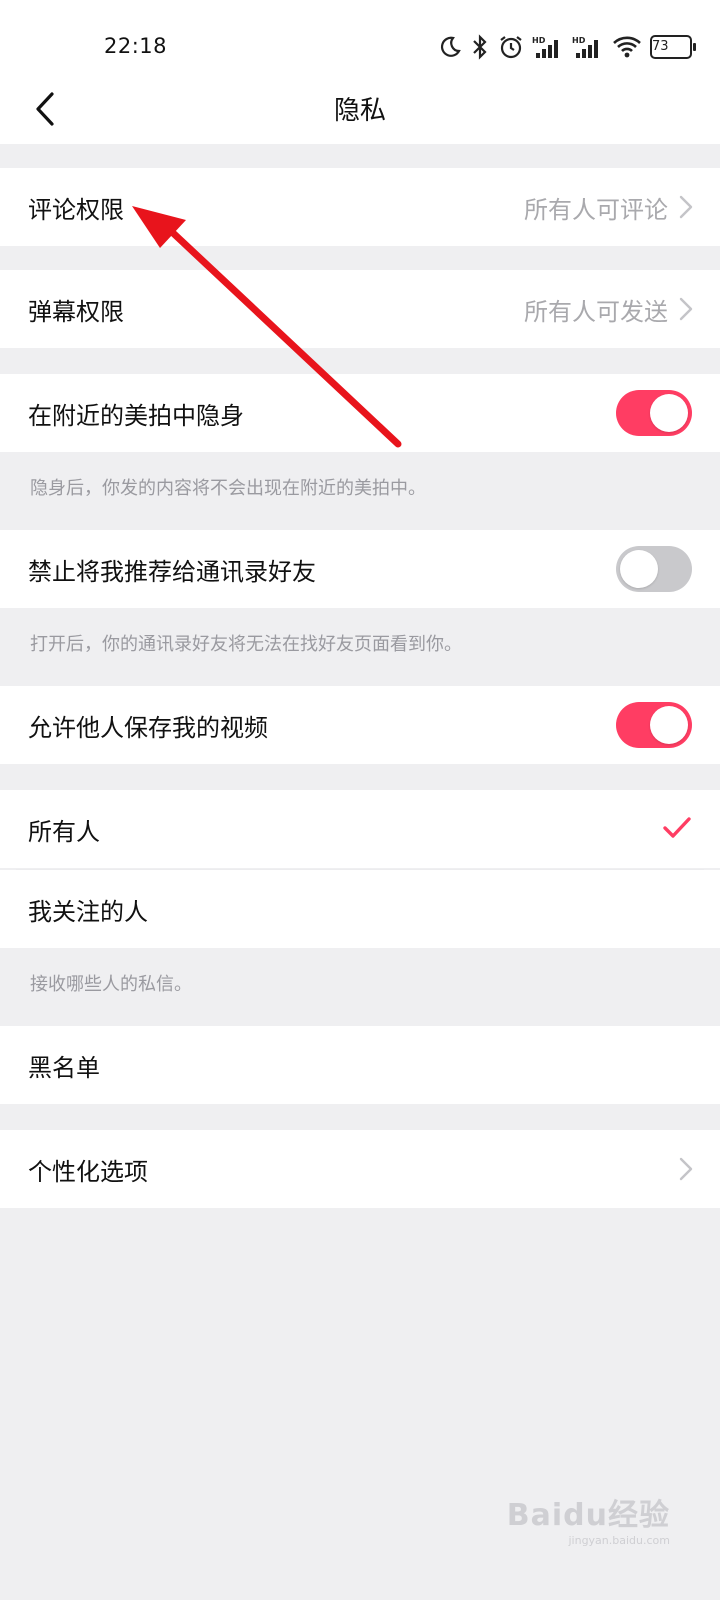 This screenshot has height=1600, width=720. I want to click on allow-save-video-toggle, so click(654, 725).